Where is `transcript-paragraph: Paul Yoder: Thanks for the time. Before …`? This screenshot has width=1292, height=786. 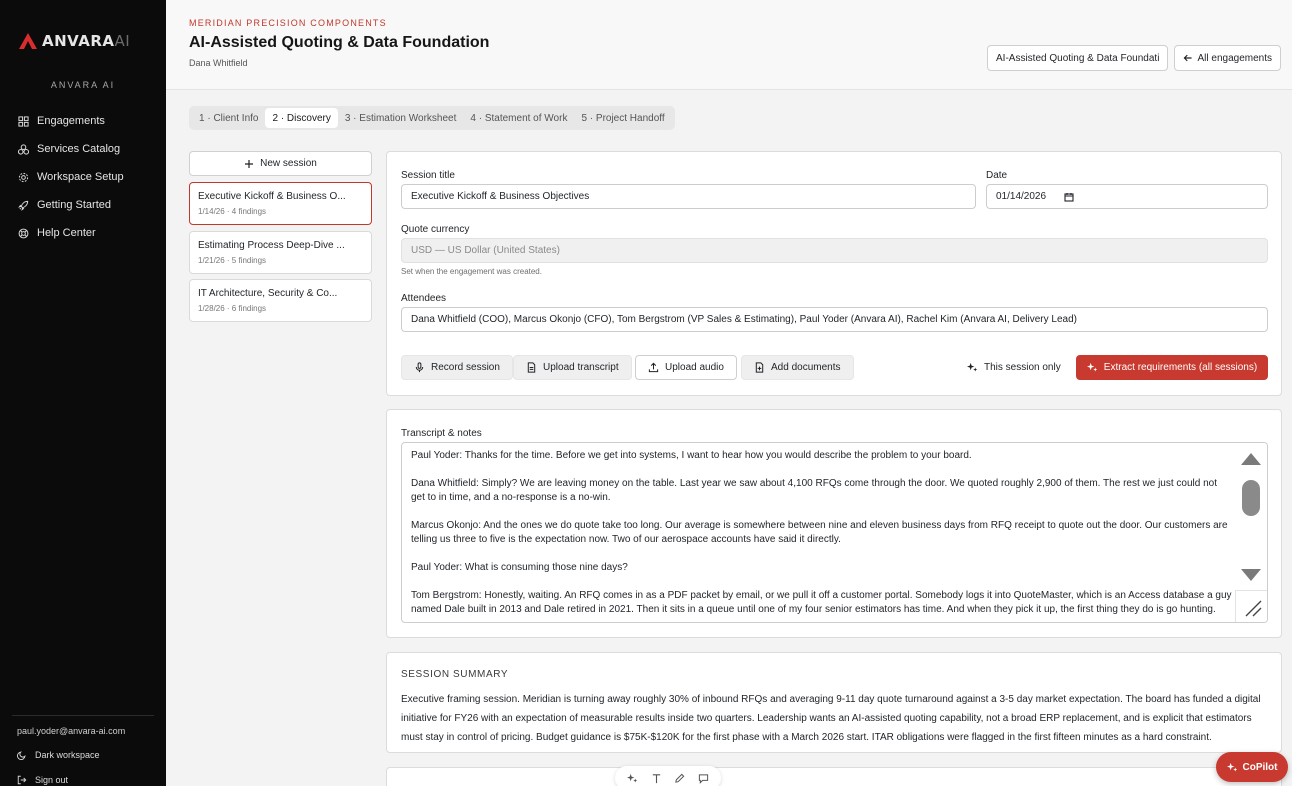 transcript-paragraph: Paul Yoder: Thanks for the time. Before … is located at coordinates (691, 455).